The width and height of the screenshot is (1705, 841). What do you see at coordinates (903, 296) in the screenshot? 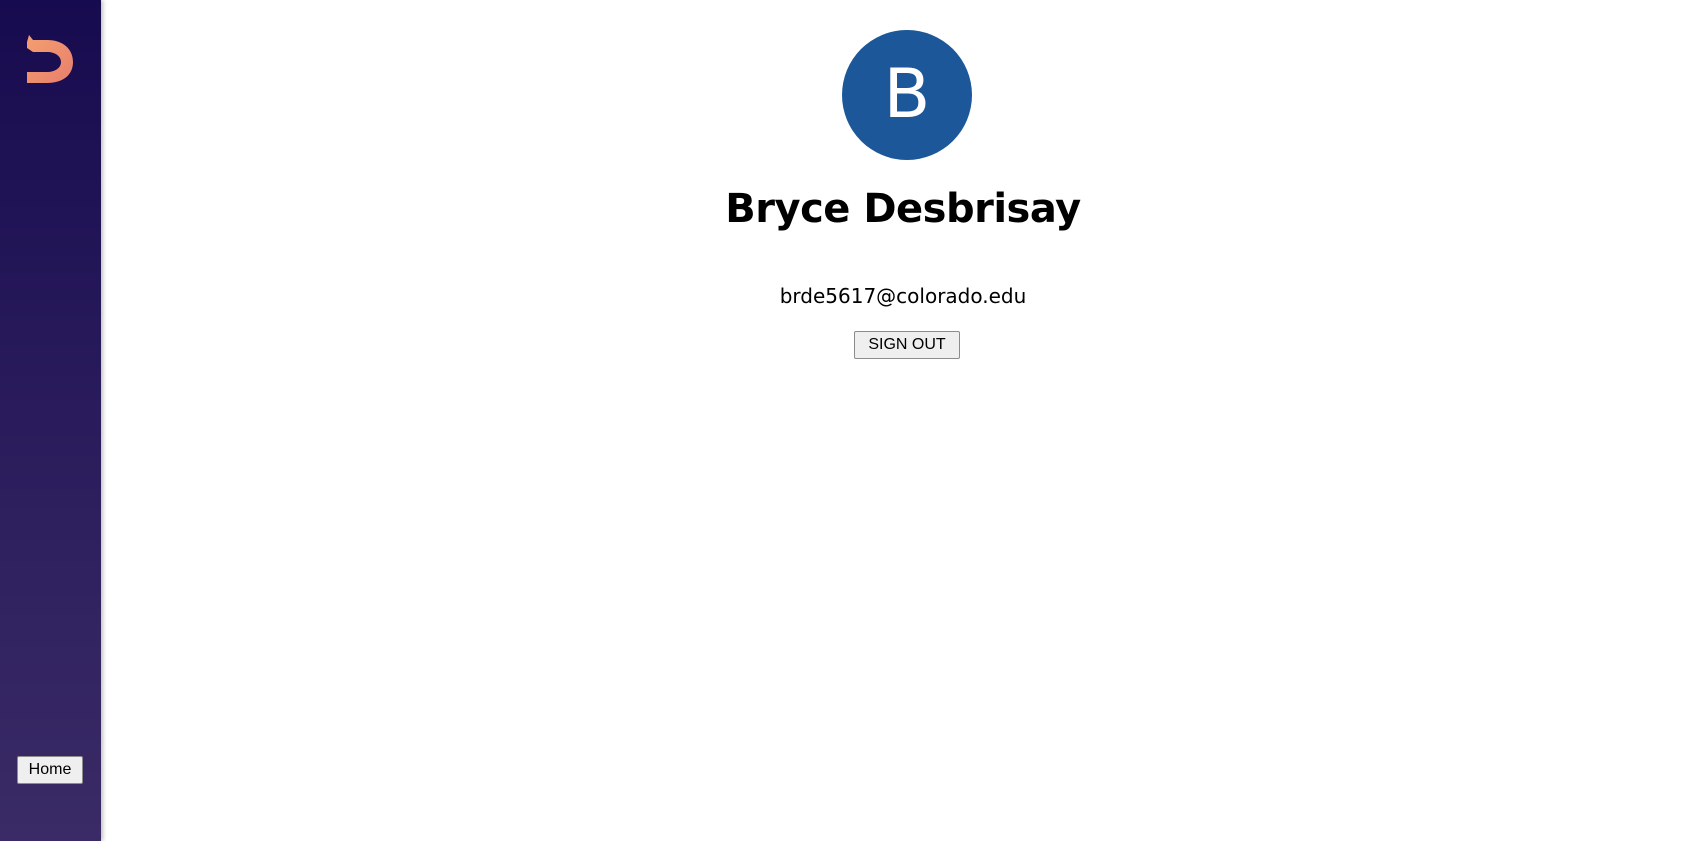
I see `user-email: brde5617@colorado.edu` at bounding box center [903, 296].